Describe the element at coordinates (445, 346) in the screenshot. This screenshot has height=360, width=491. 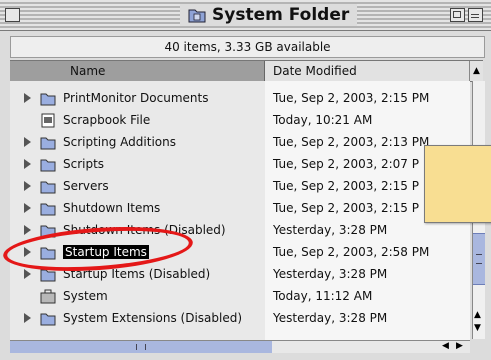
I see `scroll-left-arrow-icon: ◀` at that location.